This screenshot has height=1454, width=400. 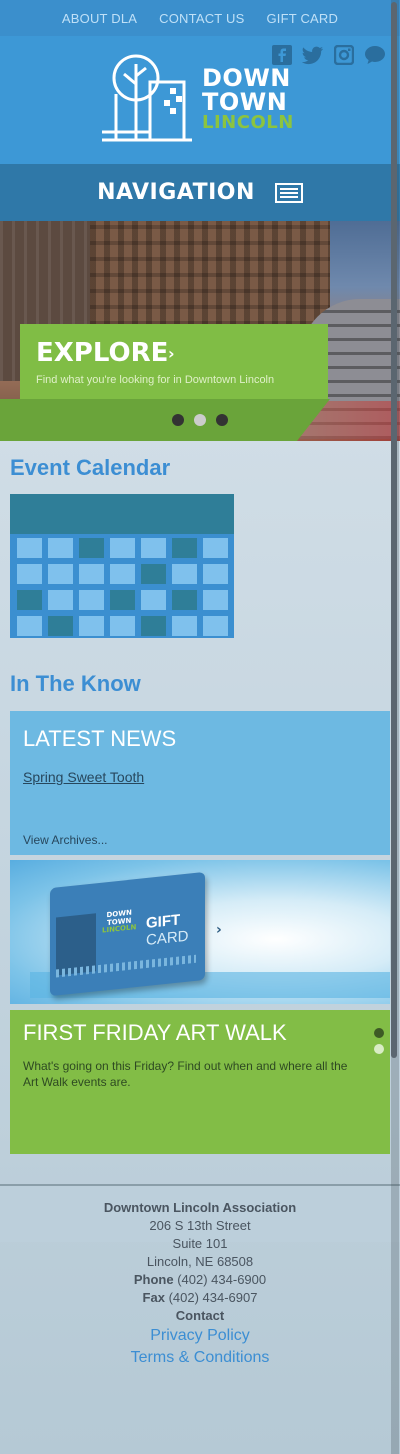 I want to click on event-calendar-heading: Event Calendar, so click(x=90, y=467).